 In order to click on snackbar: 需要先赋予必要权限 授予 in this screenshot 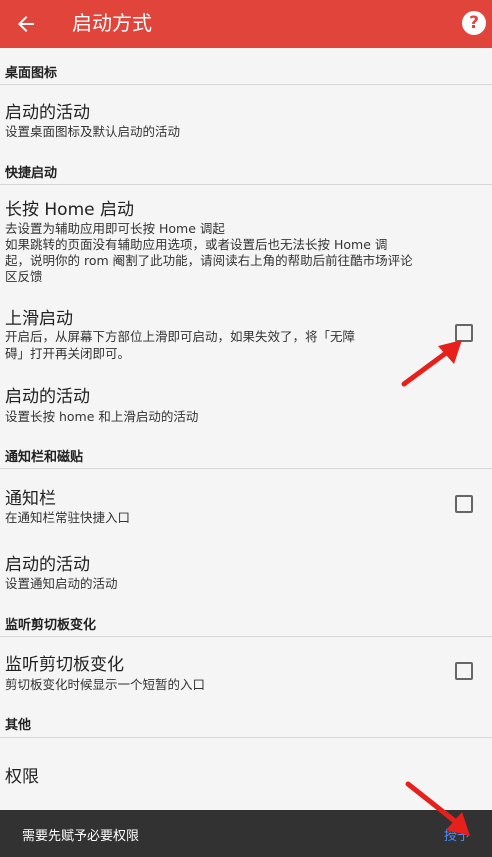, I will do `click(246, 833)`.